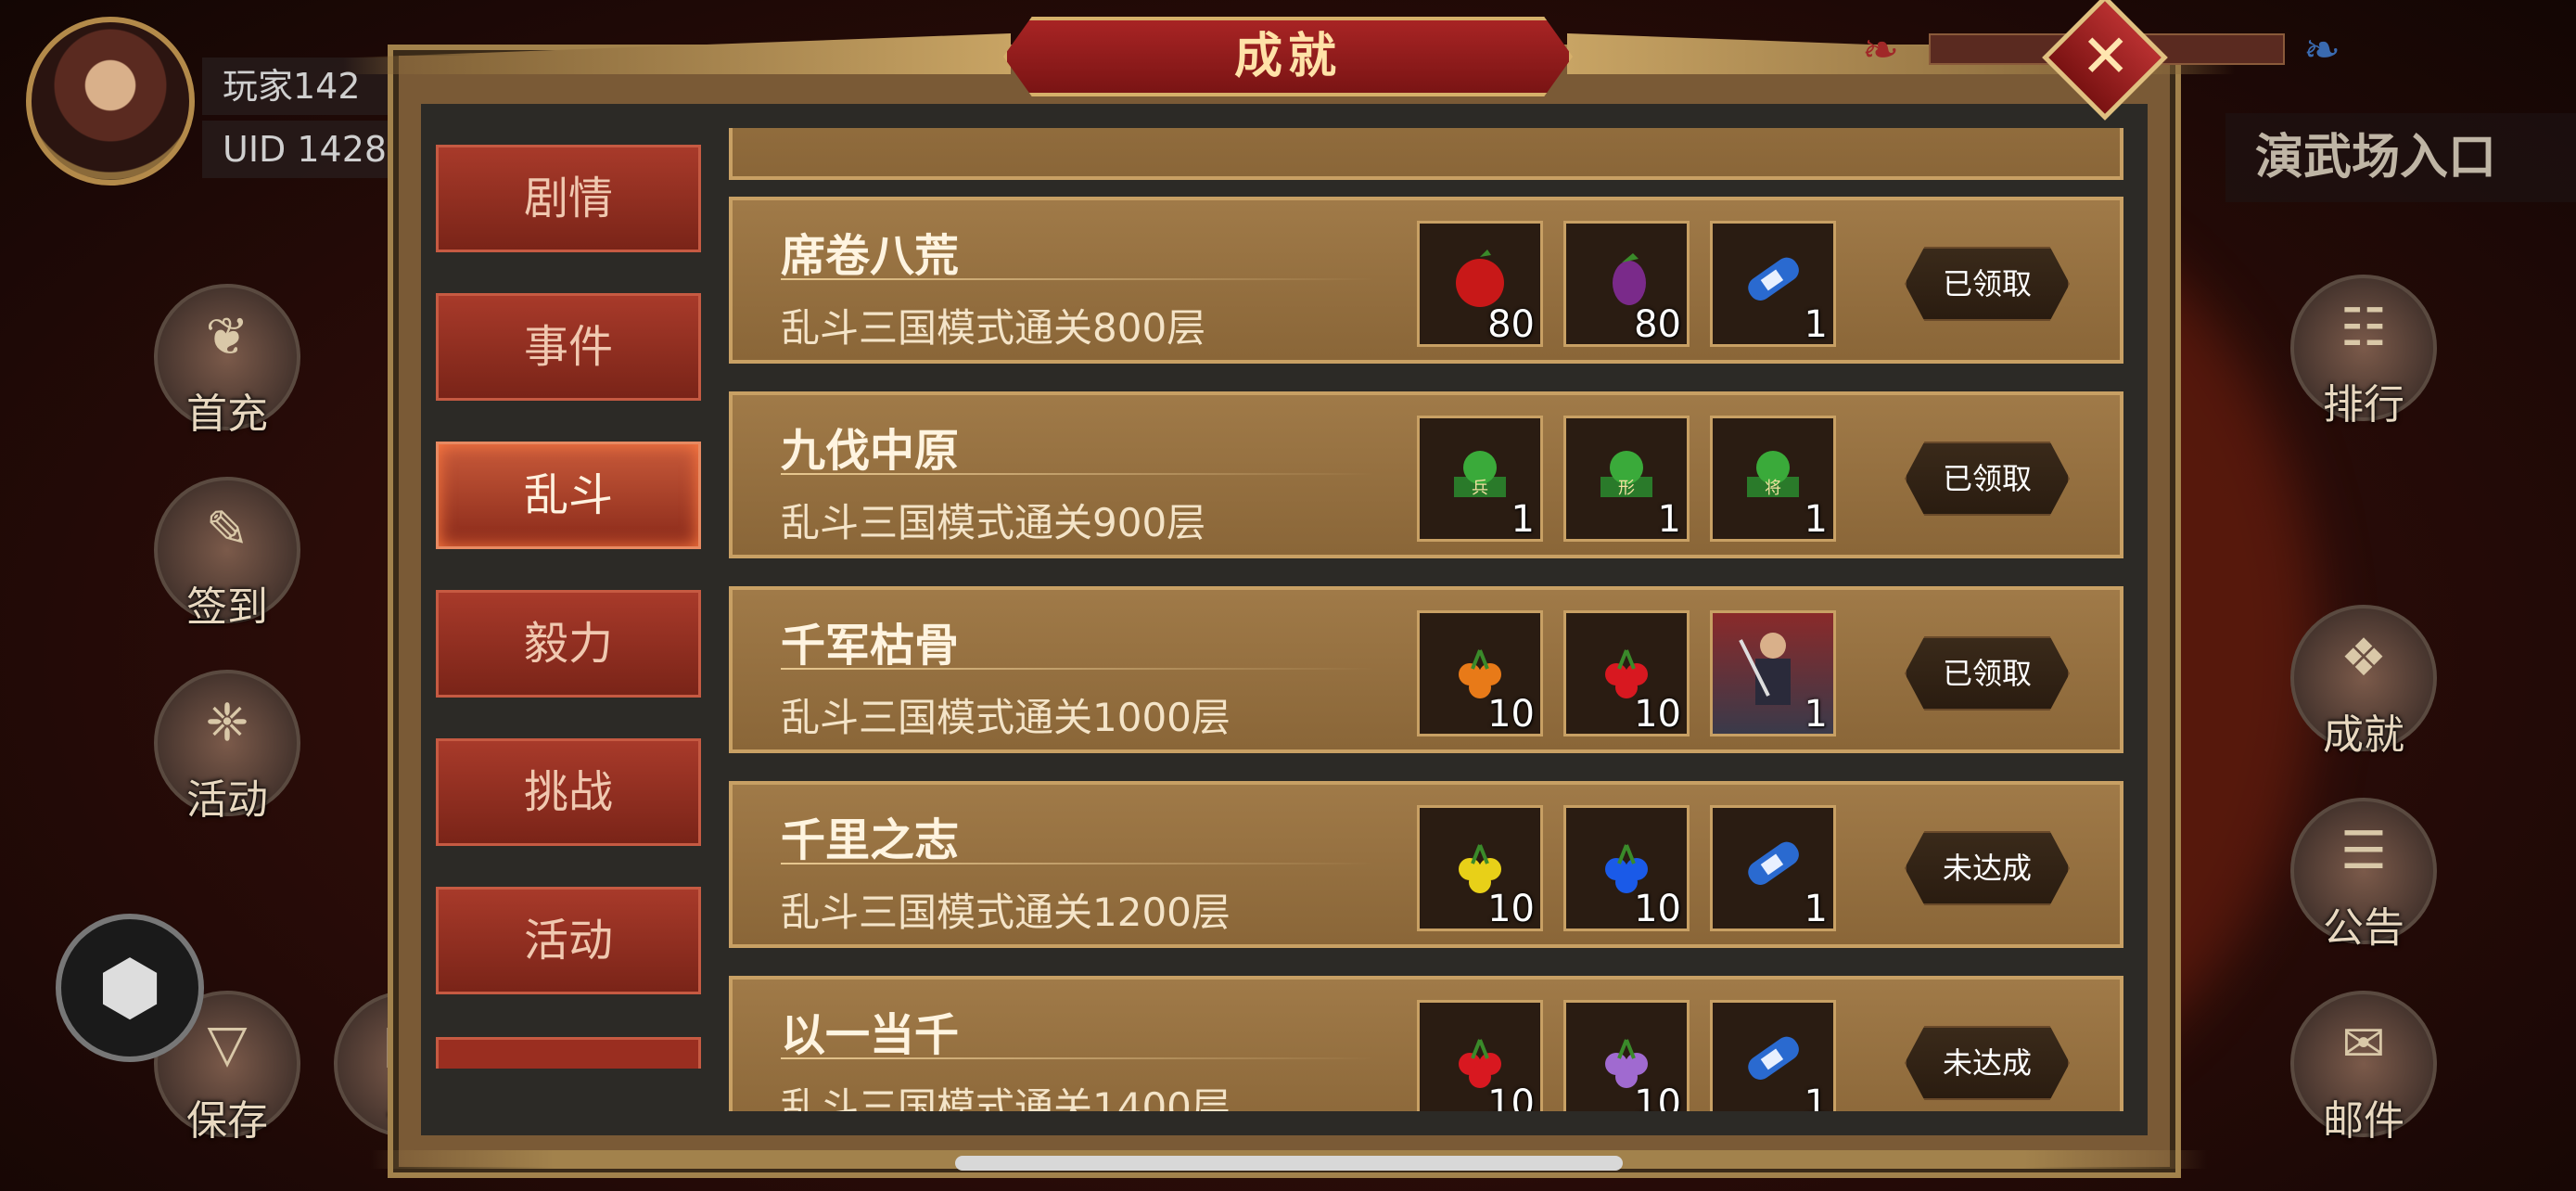 The image size is (2576, 1191). What do you see at coordinates (1006, 912) in the screenshot?
I see `achievement-desc: 乱斗三国模式通关1200层` at bounding box center [1006, 912].